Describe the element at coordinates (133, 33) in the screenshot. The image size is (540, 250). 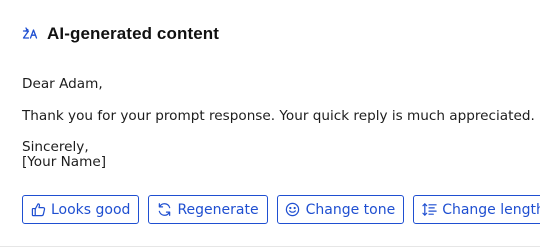
I see `header-title: AI-generated content` at that location.